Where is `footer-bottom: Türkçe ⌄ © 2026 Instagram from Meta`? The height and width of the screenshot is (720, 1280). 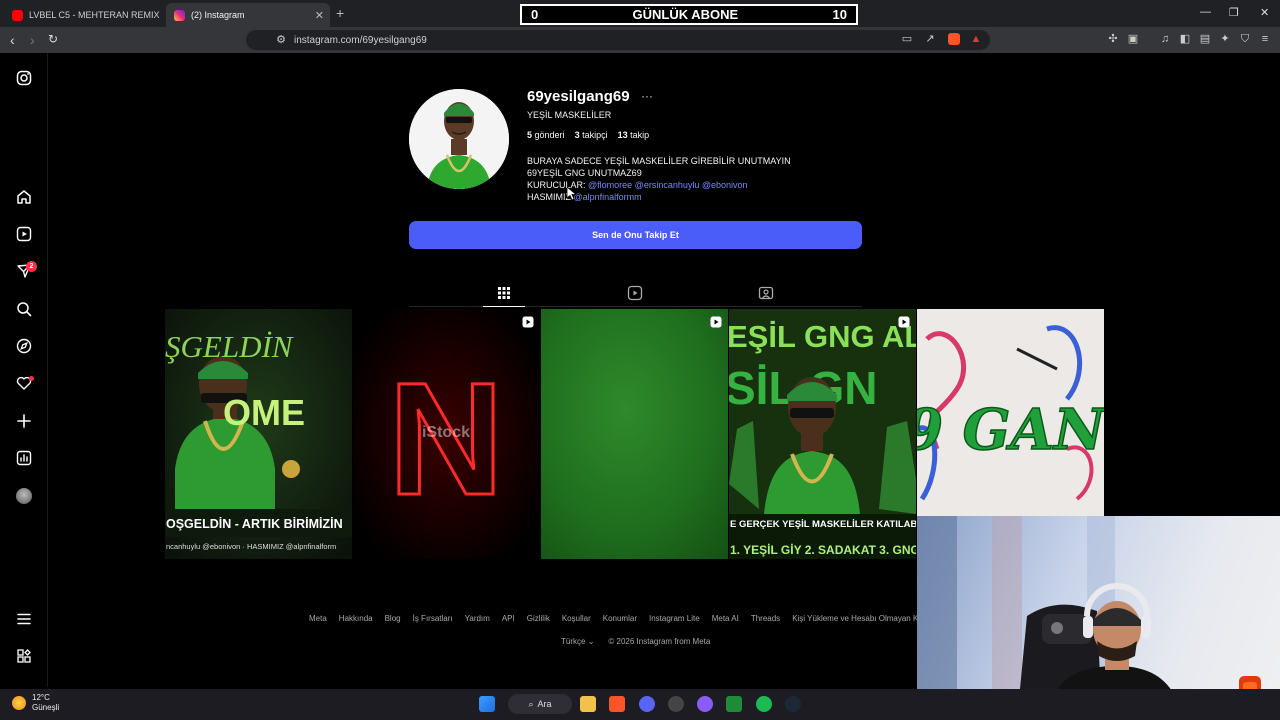 footer-bottom: Türkçe ⌄ © 2026 Instagram from Meta is located at coordinates (635, 641).